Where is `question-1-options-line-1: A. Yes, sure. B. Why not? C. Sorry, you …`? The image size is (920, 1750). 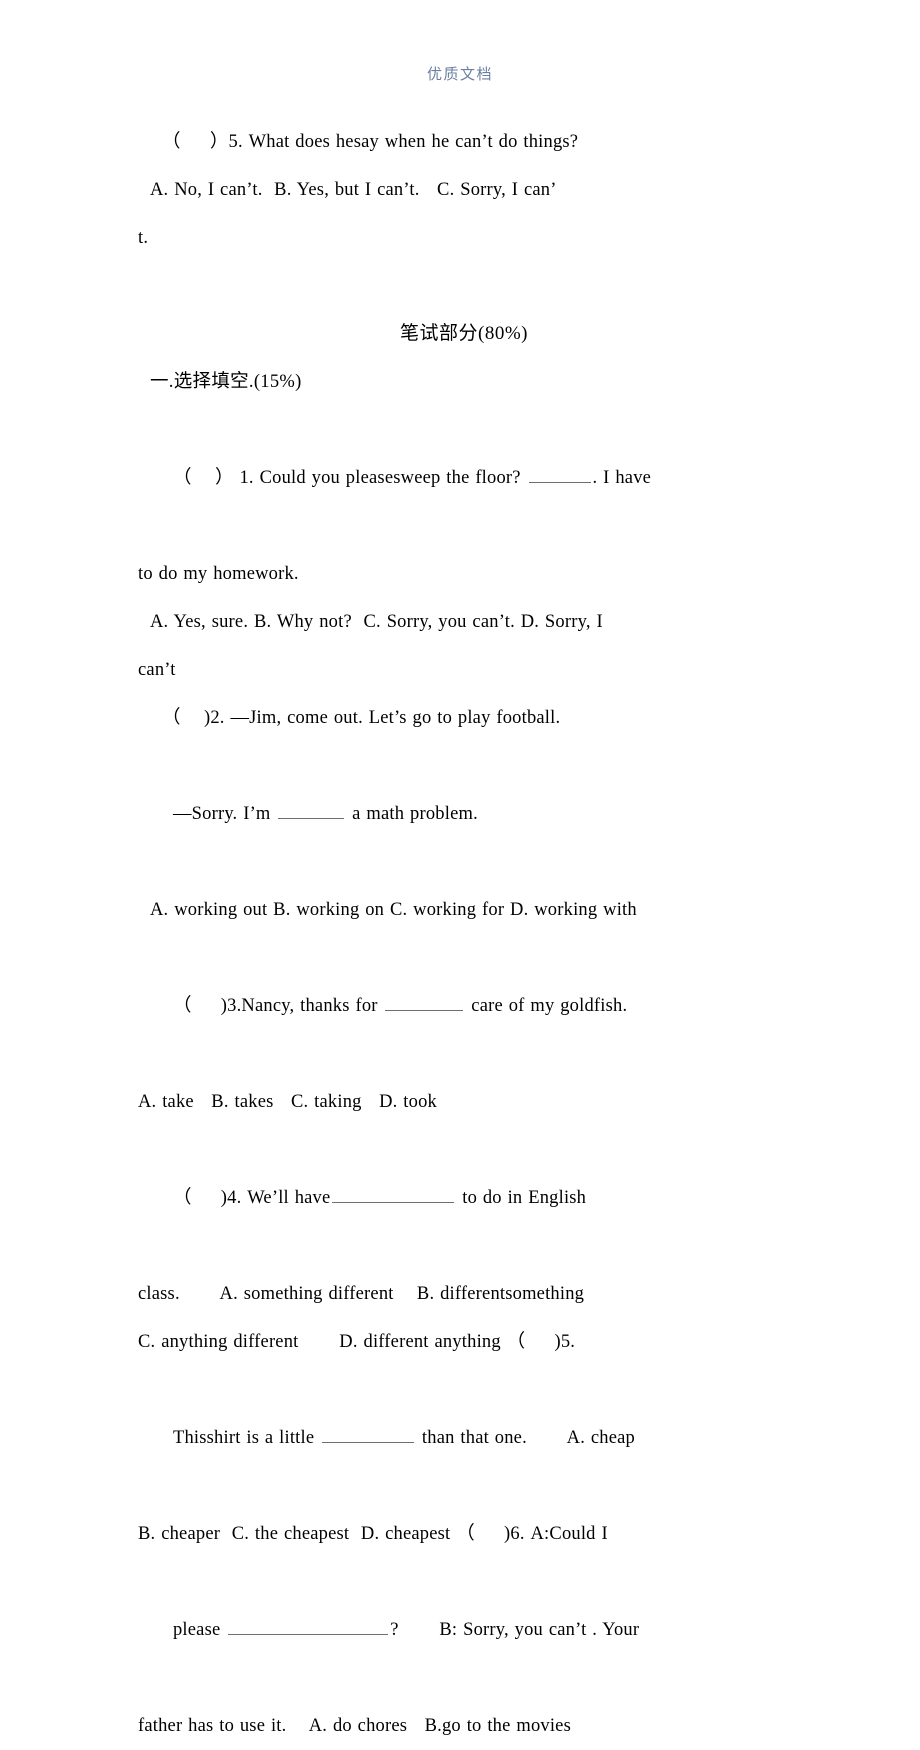 question-1-options-line-1: A. Yes, sure. B. Why not? C. Sorry, you … is located at coordinates (376, 622).